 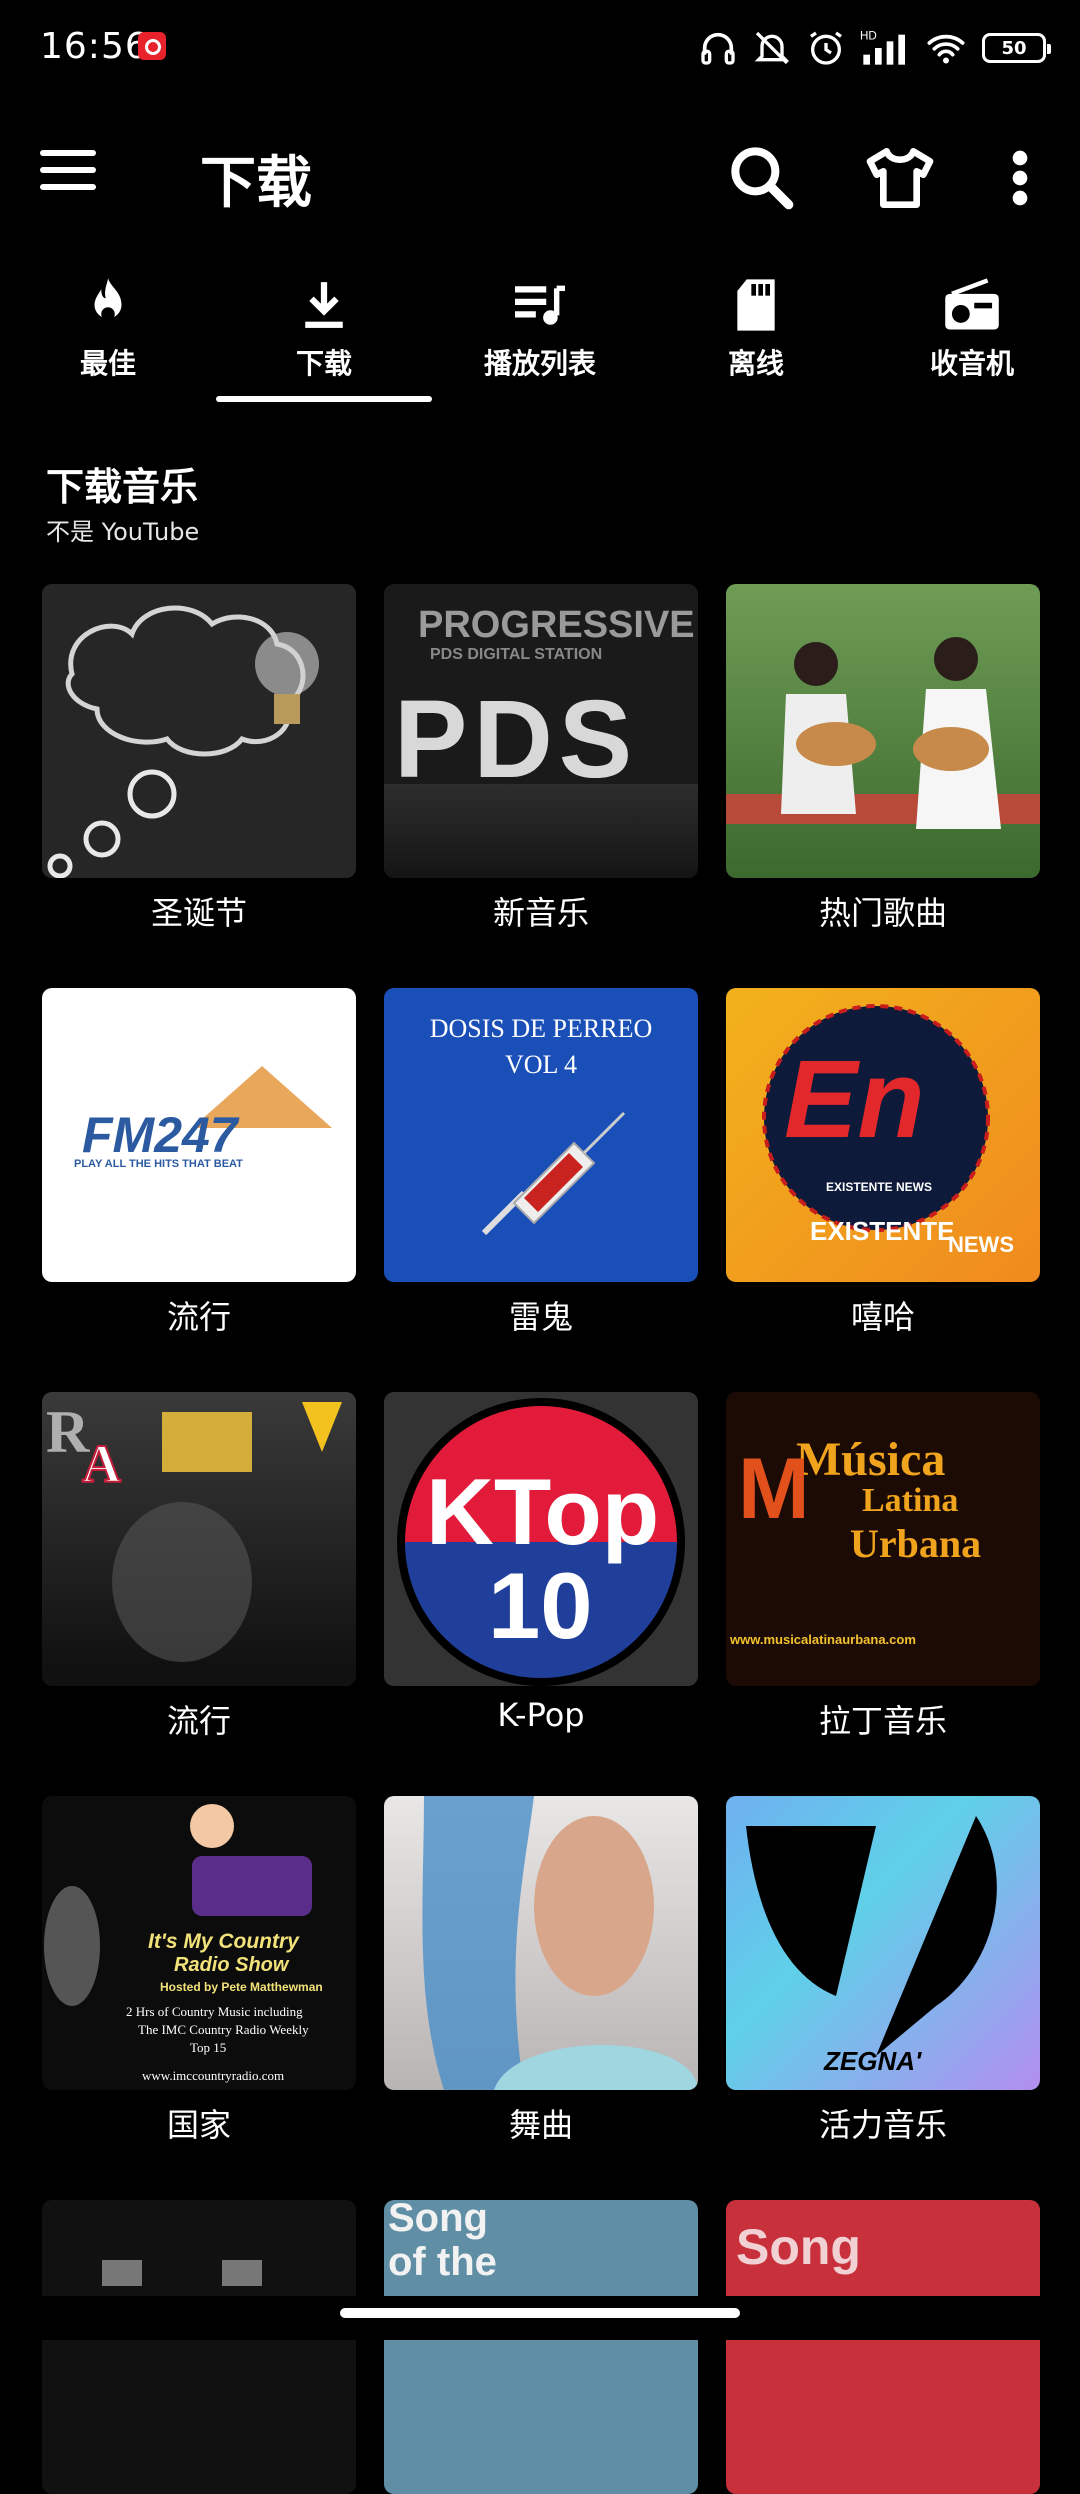 I want to click on battery-indicator: 50, so click(x=1016, y=48).